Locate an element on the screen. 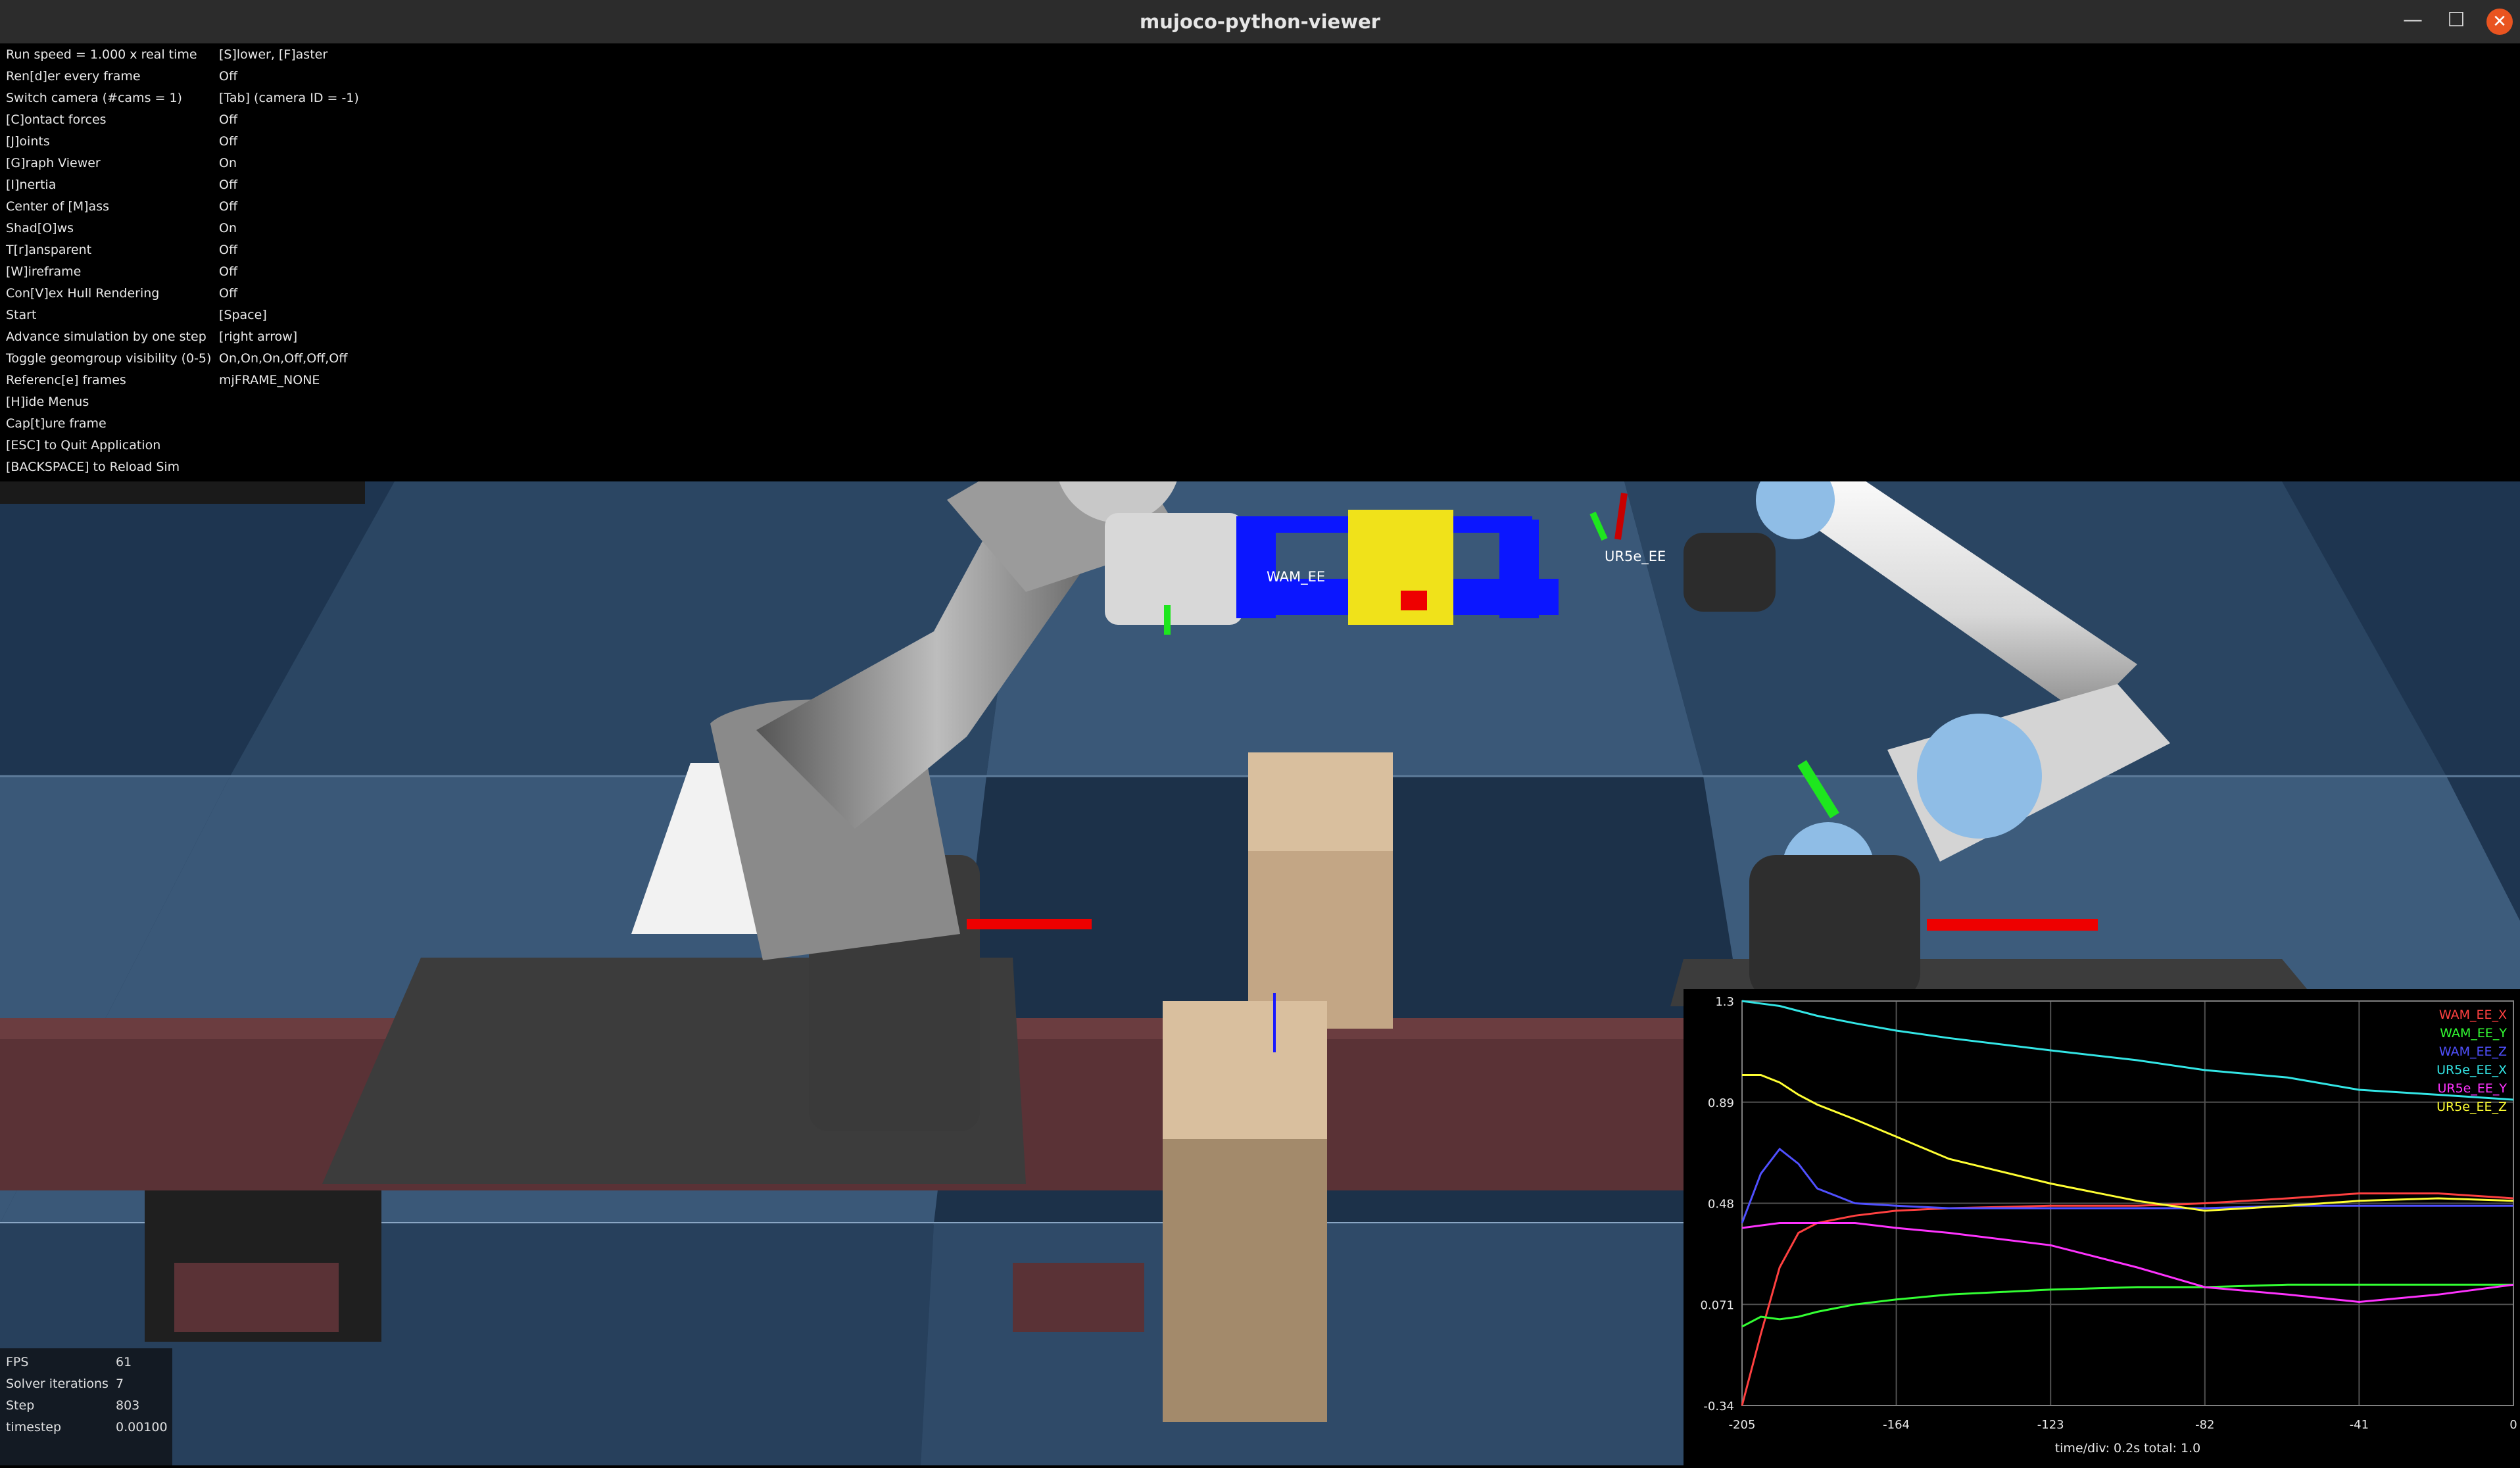 This screenshot has height=1468, width=2520. graph-legend-entry: UR5e_EE_Y is located at coordinates (2472, 1088).